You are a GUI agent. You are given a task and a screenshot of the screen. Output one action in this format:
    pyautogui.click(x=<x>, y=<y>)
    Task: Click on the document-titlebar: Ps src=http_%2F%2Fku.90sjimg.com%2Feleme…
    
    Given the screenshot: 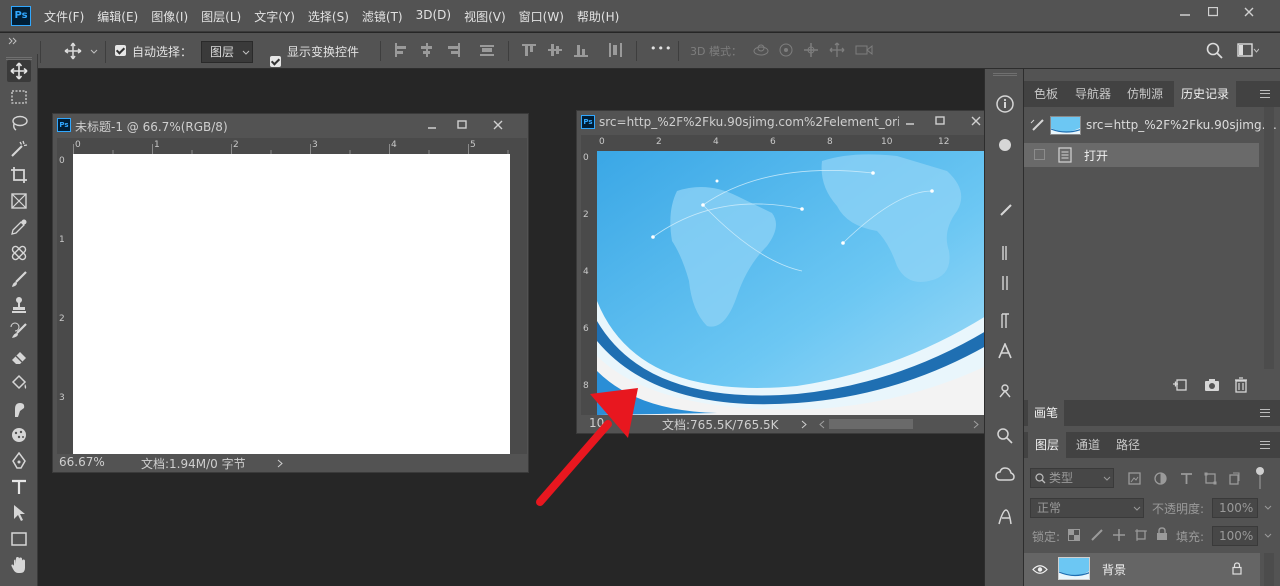 What is the action you would take?
    pyautogui.click(x=791, y=122)
    